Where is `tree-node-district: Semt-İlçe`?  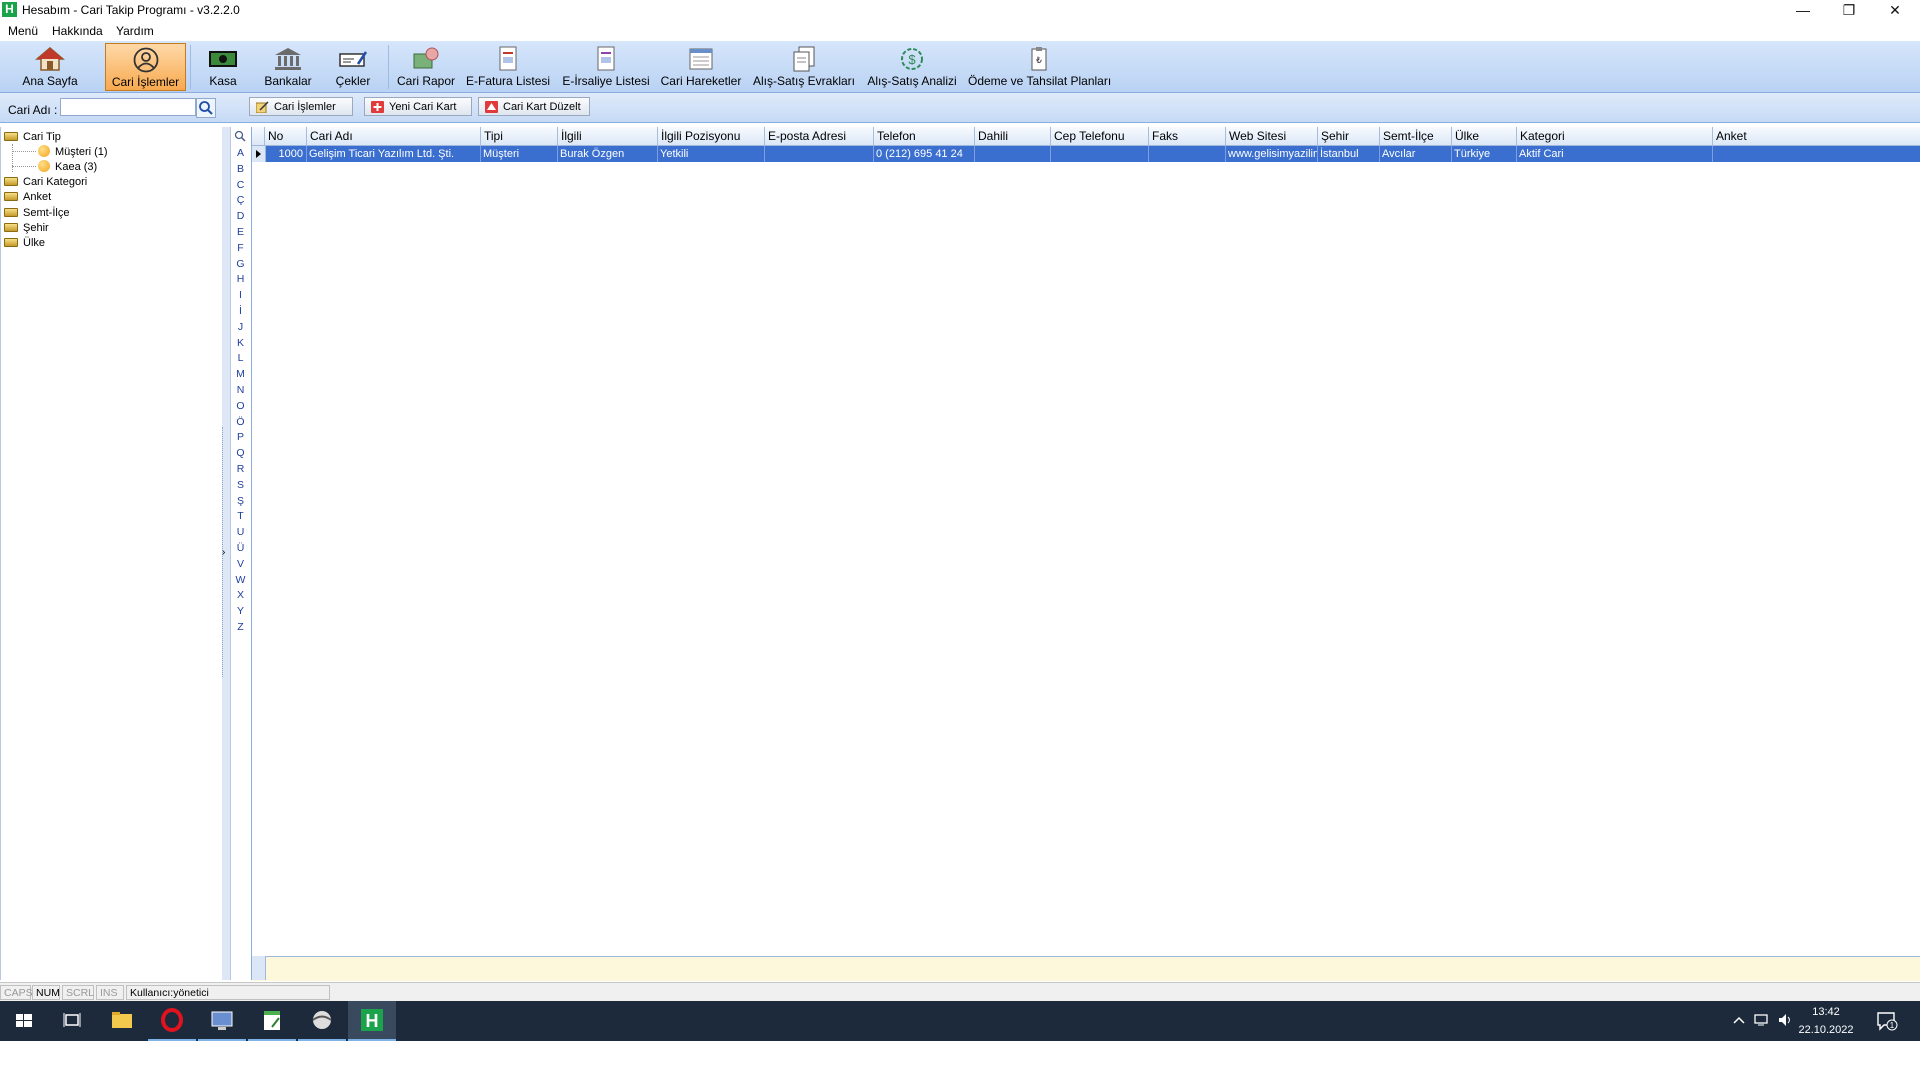 tree-node-district: Semt-İlçe is located at coordinates (36, 213).